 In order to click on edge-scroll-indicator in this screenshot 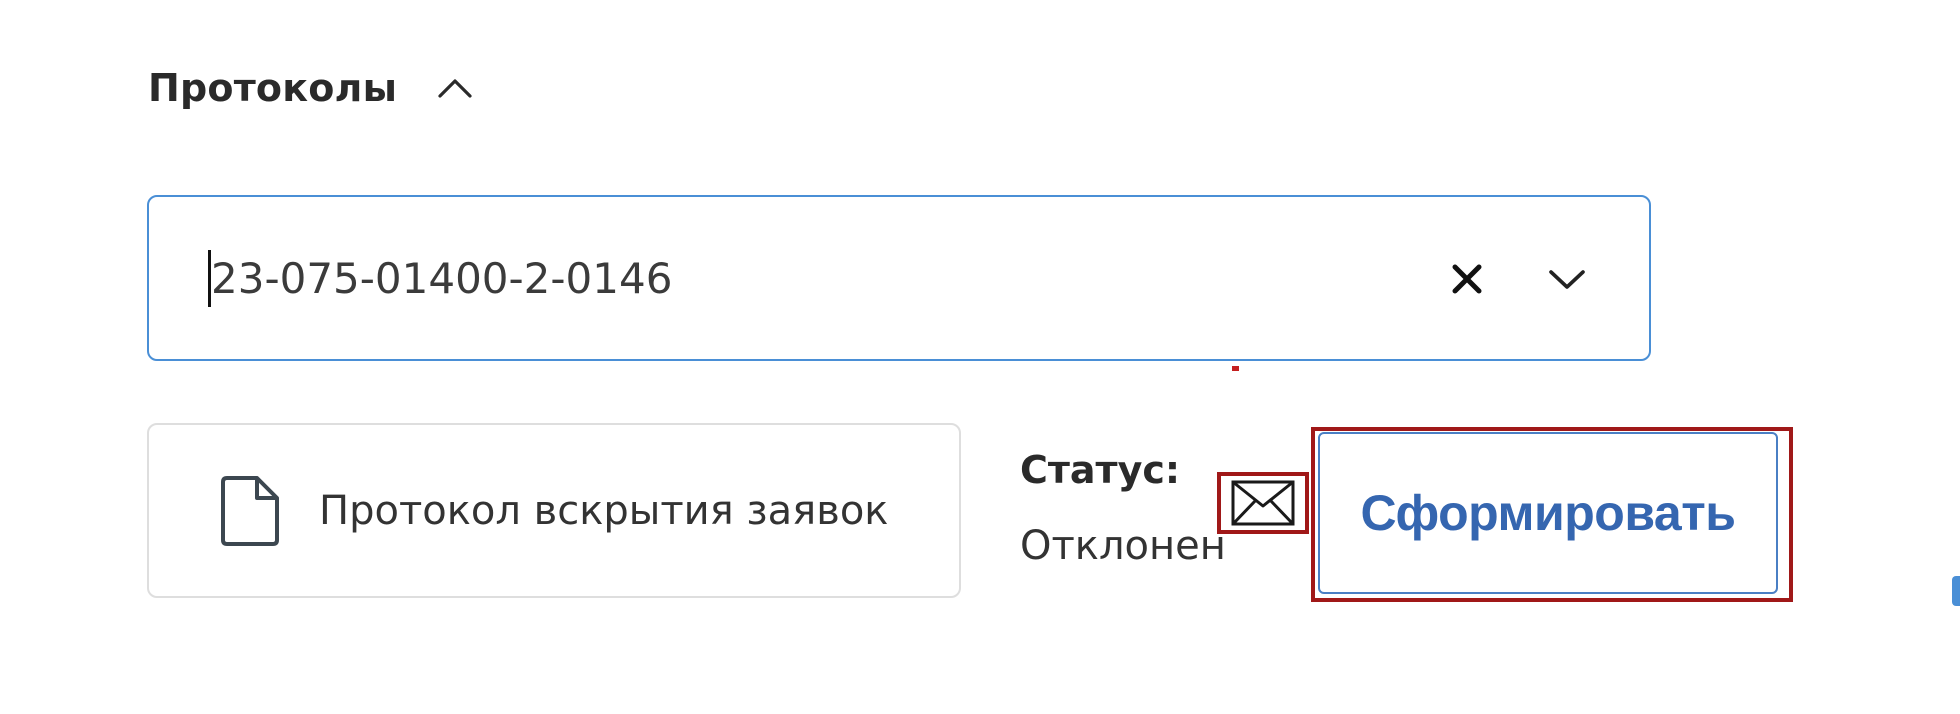, I will do `click(1956, 591)`.